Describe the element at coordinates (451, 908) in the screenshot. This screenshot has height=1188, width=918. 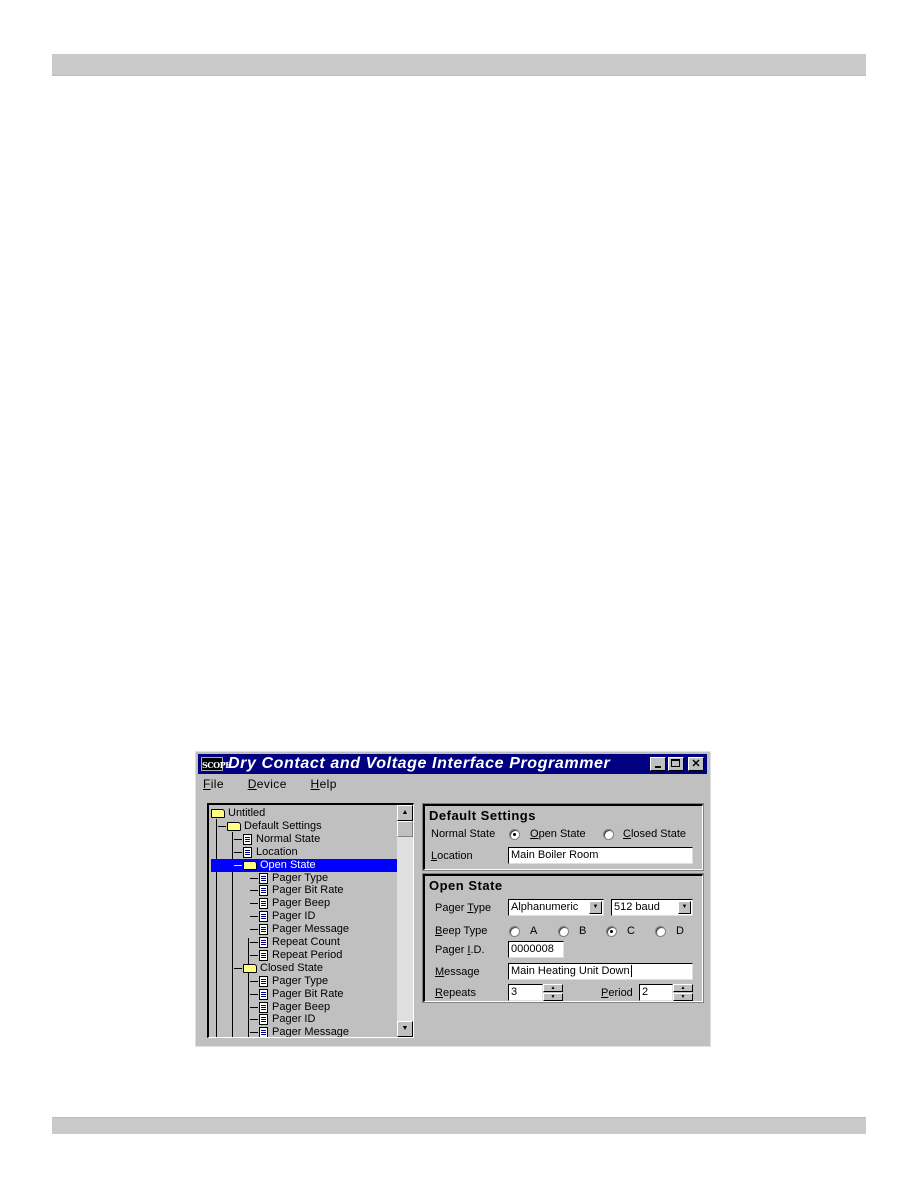
I see `pager-type-label-pre: Pager` at that location.